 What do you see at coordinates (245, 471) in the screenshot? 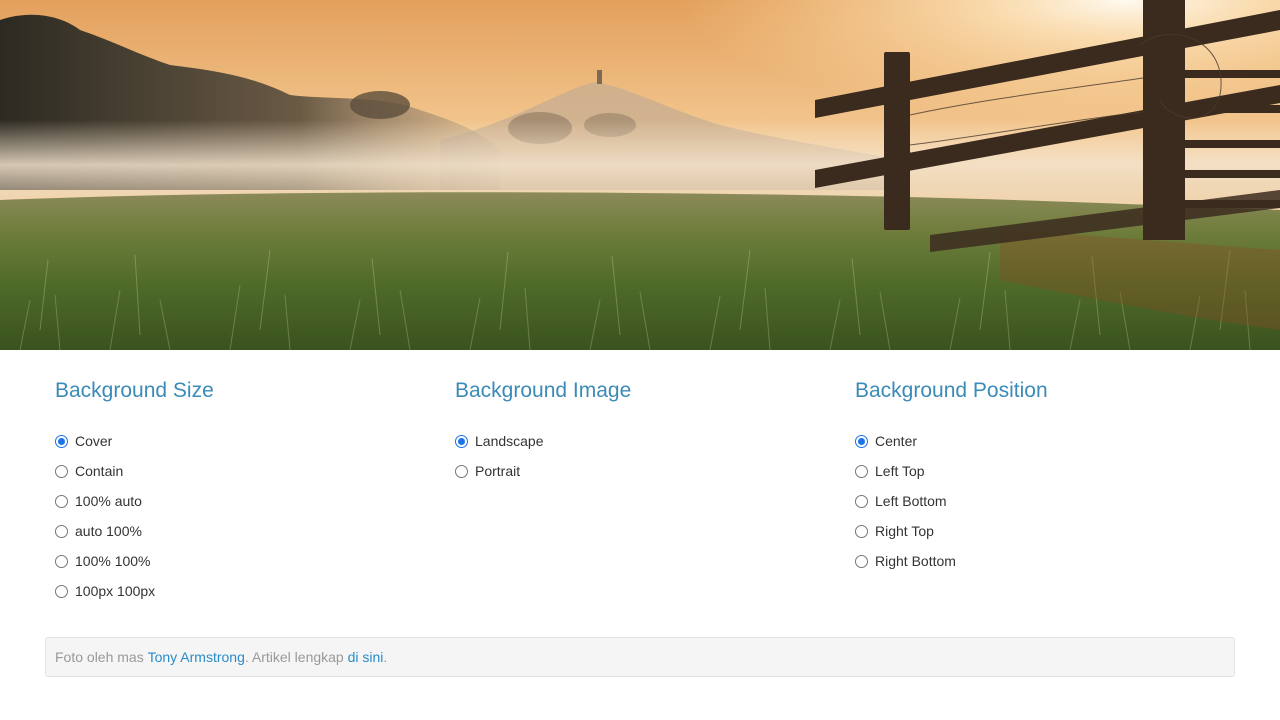
I see `radio-option-contain: Contain` at bounding box center [245, 471].